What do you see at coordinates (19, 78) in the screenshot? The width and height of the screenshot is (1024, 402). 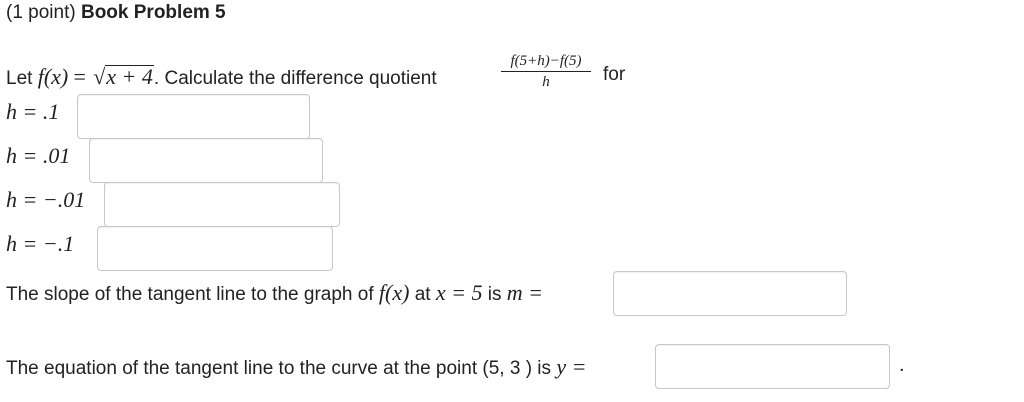 I see `let-text: Let` at bounding box center [19, 78].